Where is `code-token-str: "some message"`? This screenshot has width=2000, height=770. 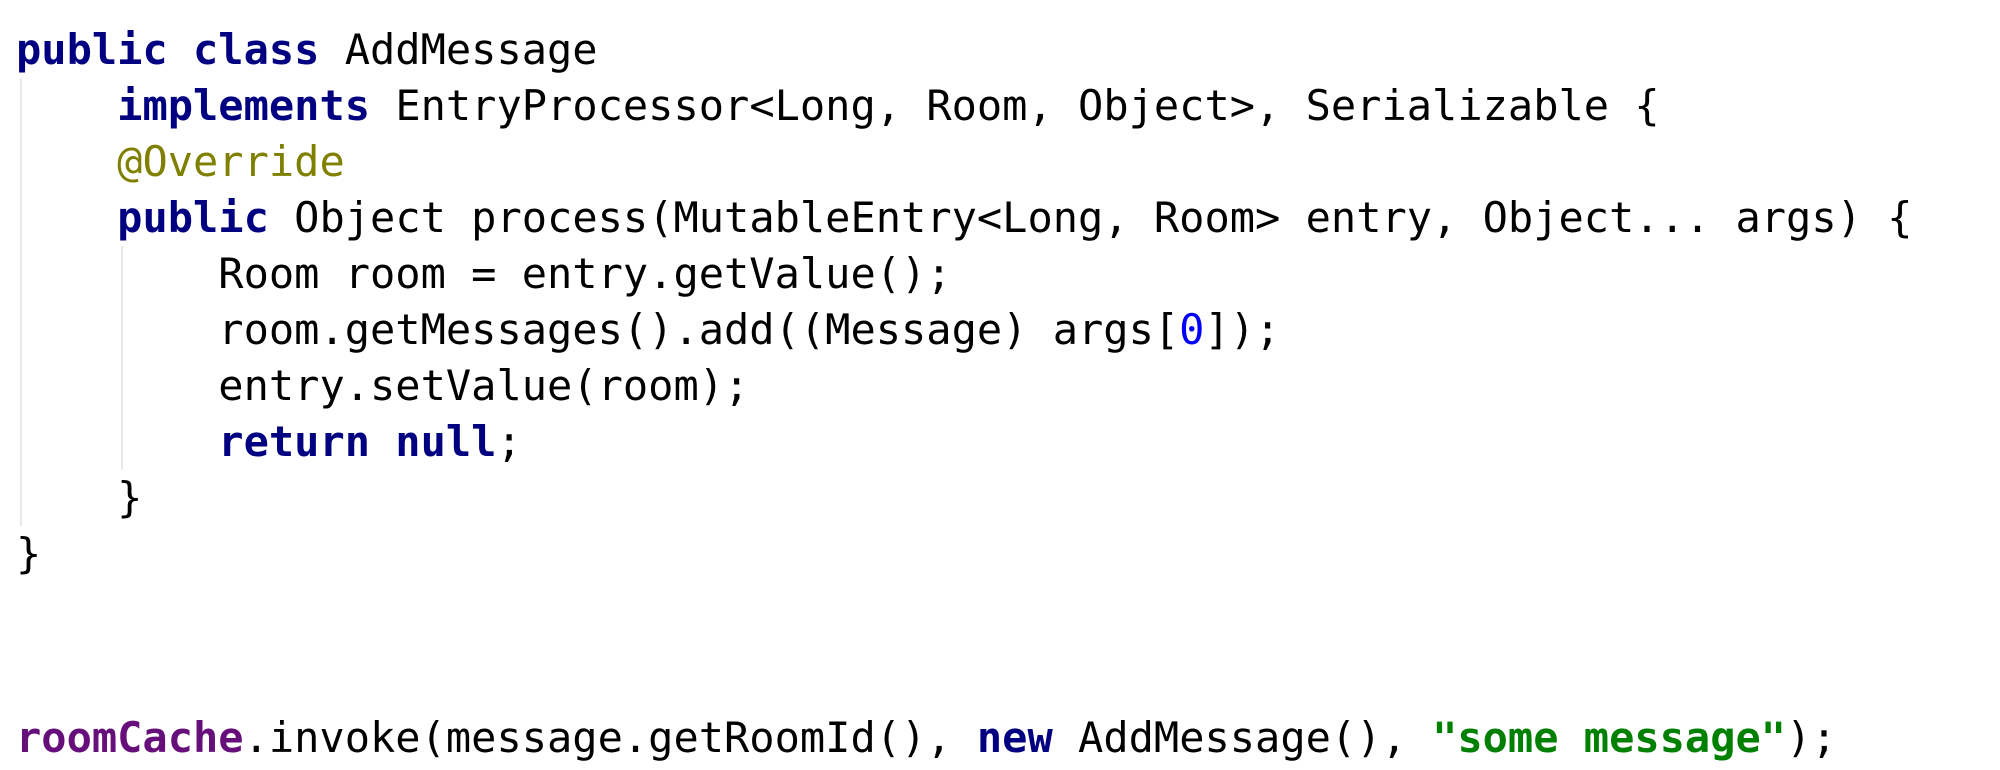 code-token-str: "some message" is located at coordinates (1609, 737).